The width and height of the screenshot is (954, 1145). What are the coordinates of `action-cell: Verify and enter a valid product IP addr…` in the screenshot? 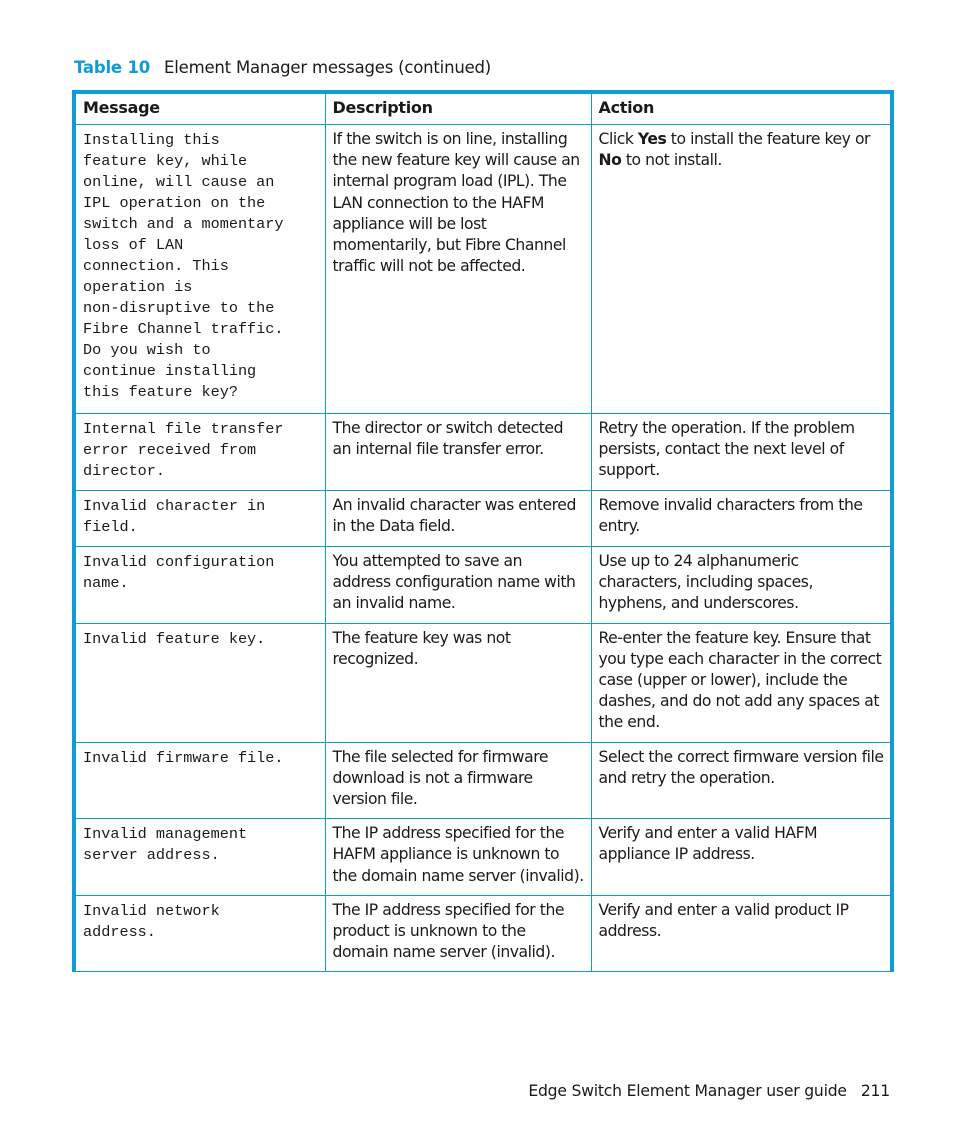 It's located at (742, 933).